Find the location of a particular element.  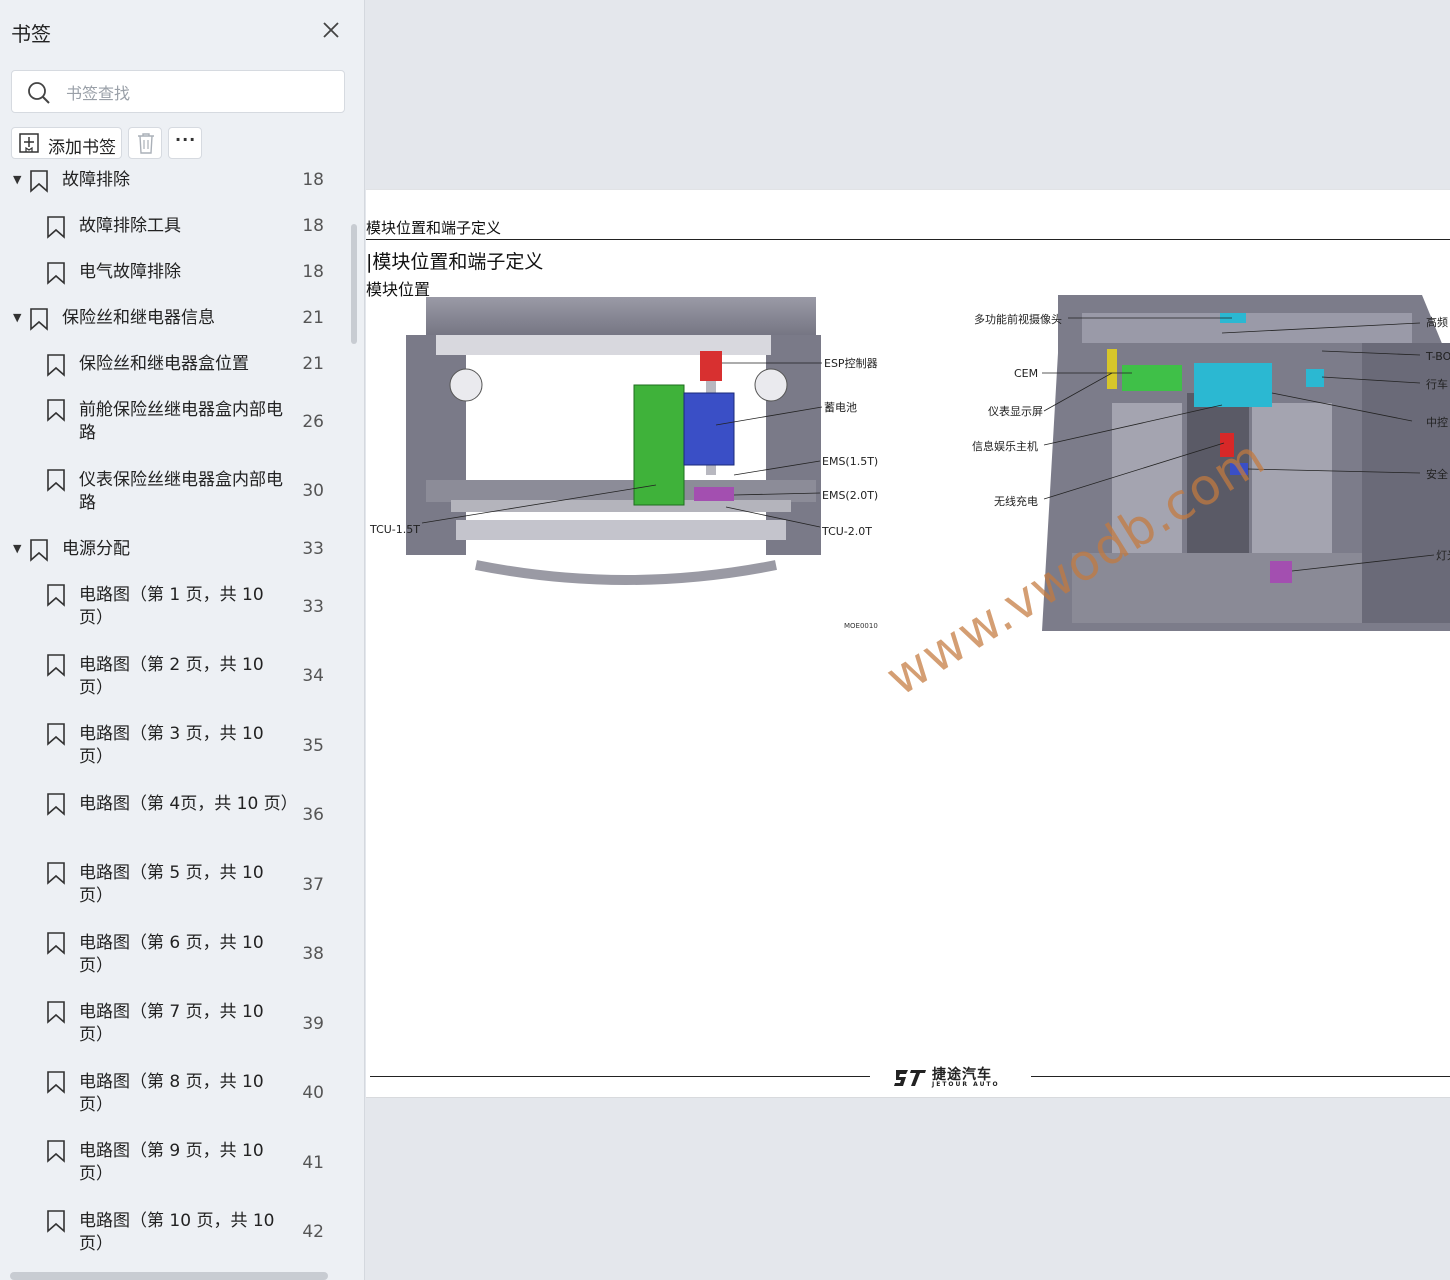

light-module is located at coordinates (1281, 572).